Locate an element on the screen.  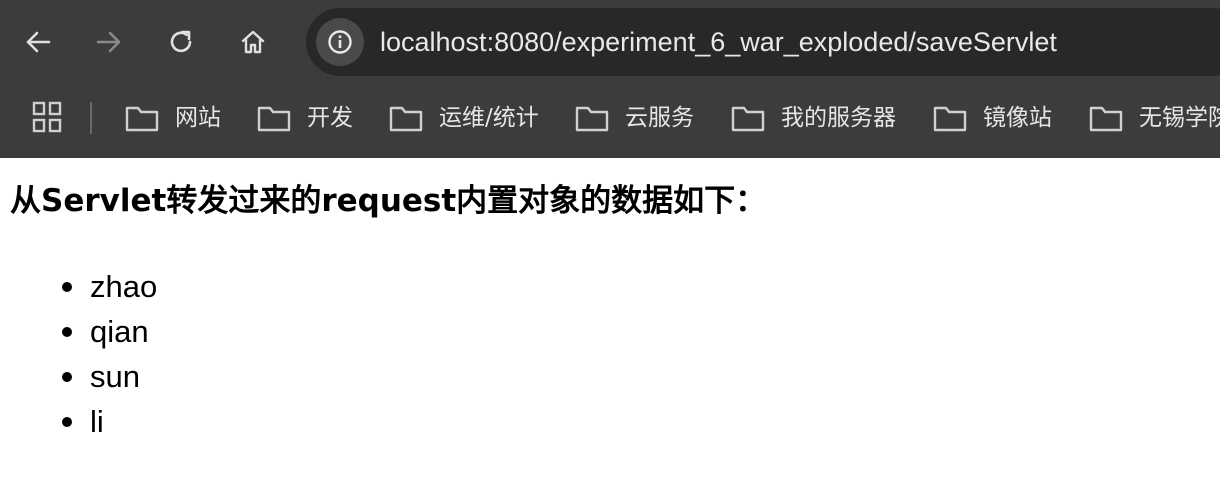
request-data-list: zhao qian sun li is located at coordinates (109, 358).